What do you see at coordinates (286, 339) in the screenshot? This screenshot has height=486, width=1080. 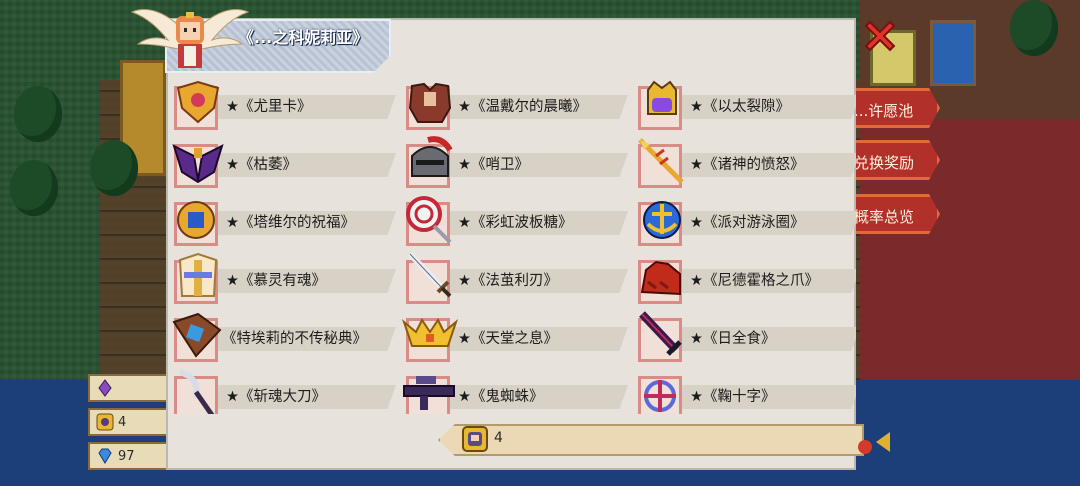 I see `item-card: 《特埃莉的不传秘典》` at bounding box center [286, 339].